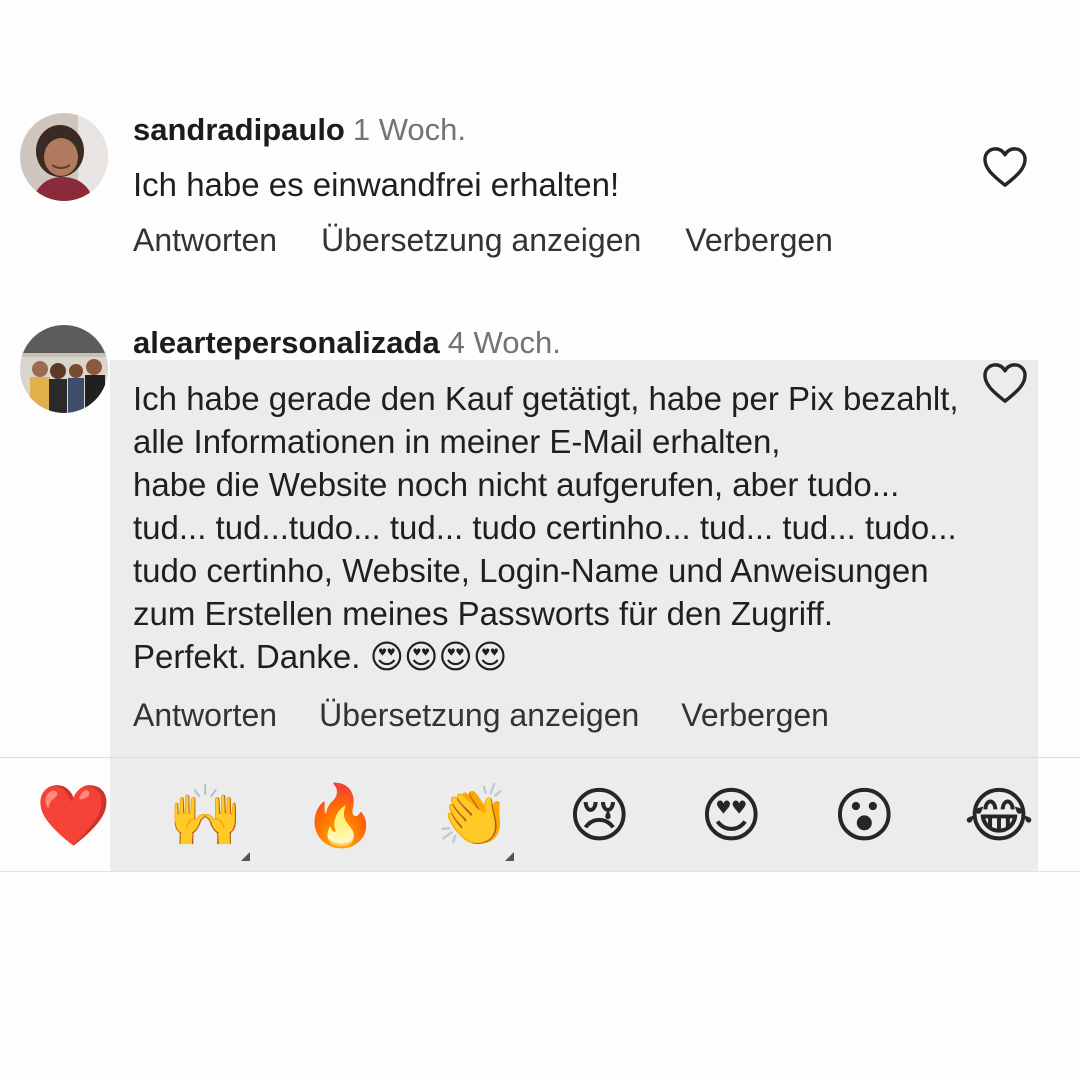 The width and height of the screenshot is (1080, 1080). I want to click on clapping-hands-reaction-icon: 👏, so click(473, 816).